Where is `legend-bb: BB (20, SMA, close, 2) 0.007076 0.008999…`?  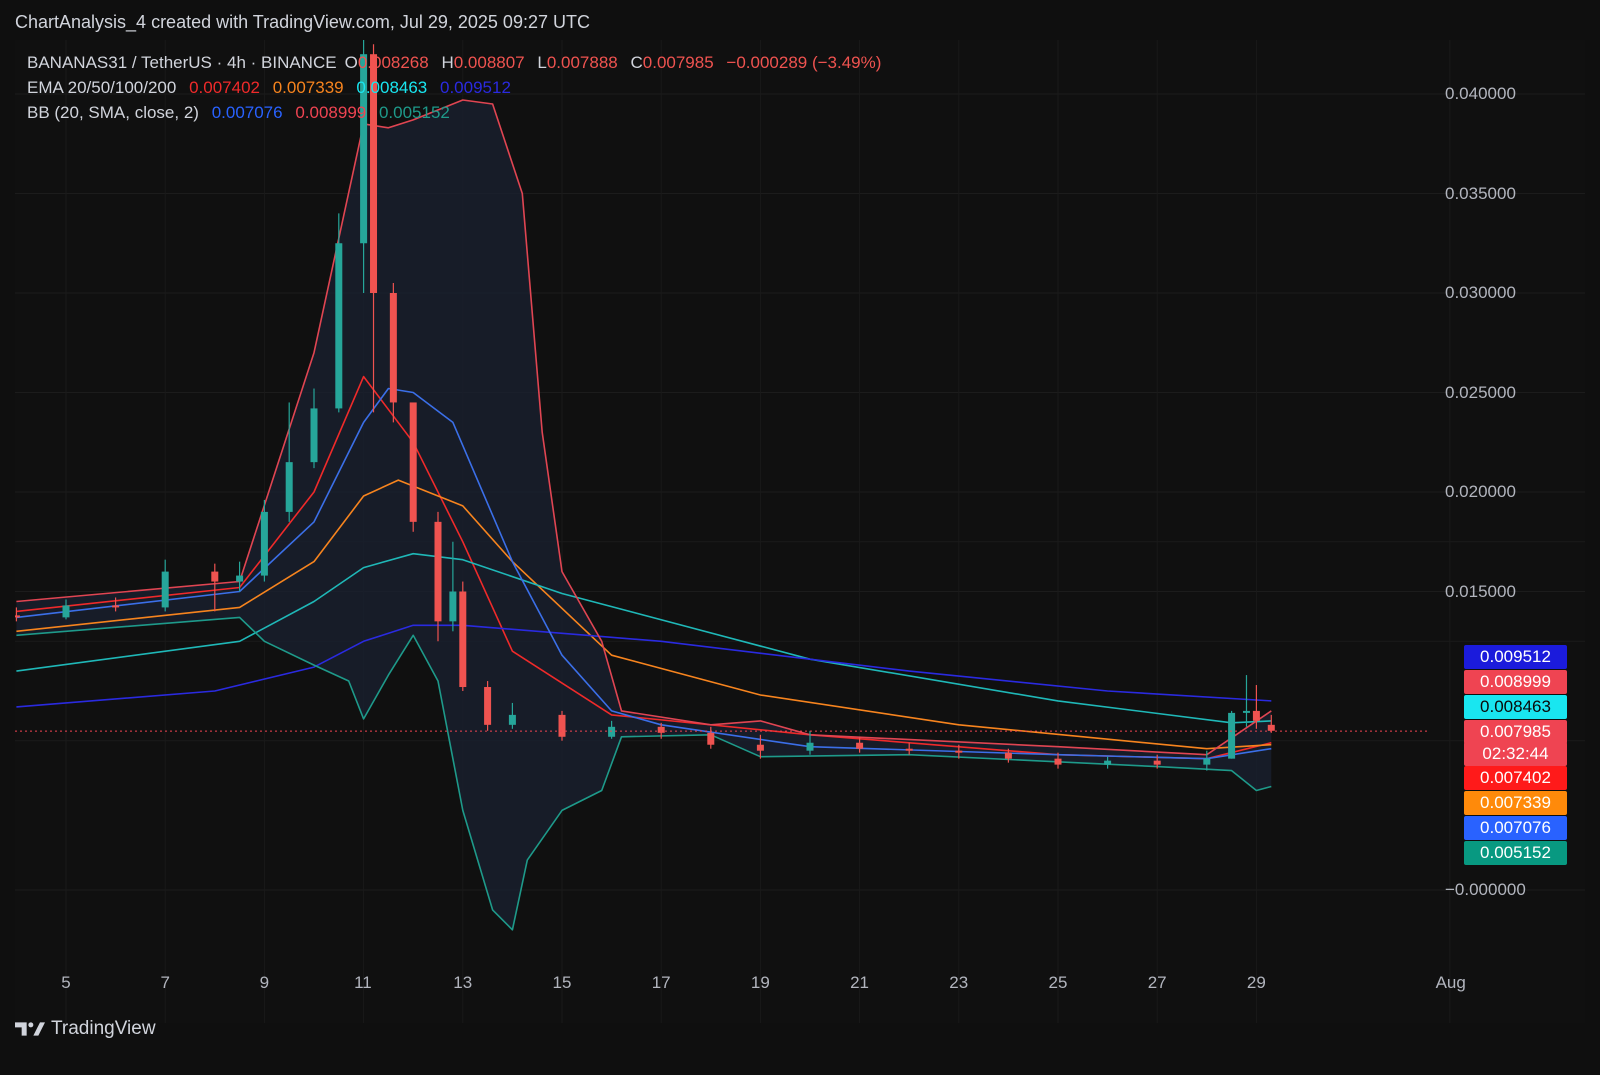
legend-bb: BB (20, SMA, close, 2) 0.007076 0.008999… is located at coordinates (242, 113).